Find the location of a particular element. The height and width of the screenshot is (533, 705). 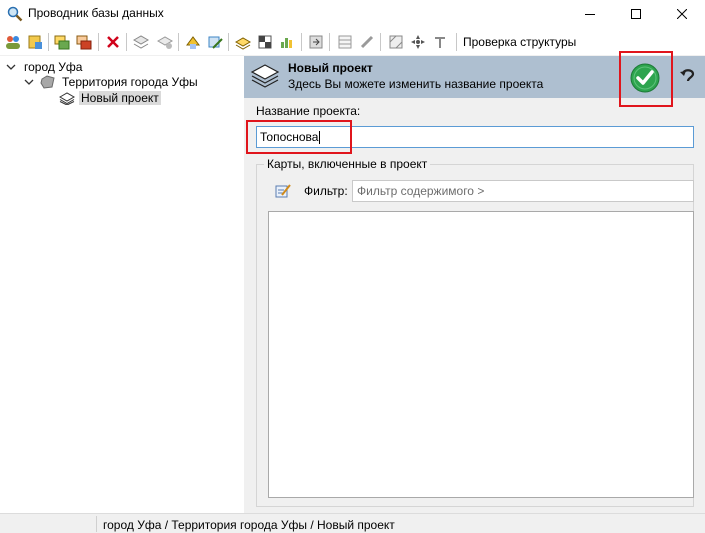

table-icon is located at coordinates (345, 42).